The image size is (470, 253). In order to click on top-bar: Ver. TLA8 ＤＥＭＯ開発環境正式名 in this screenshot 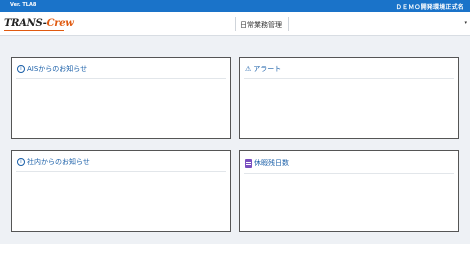, I will do `click(235, 6)`.